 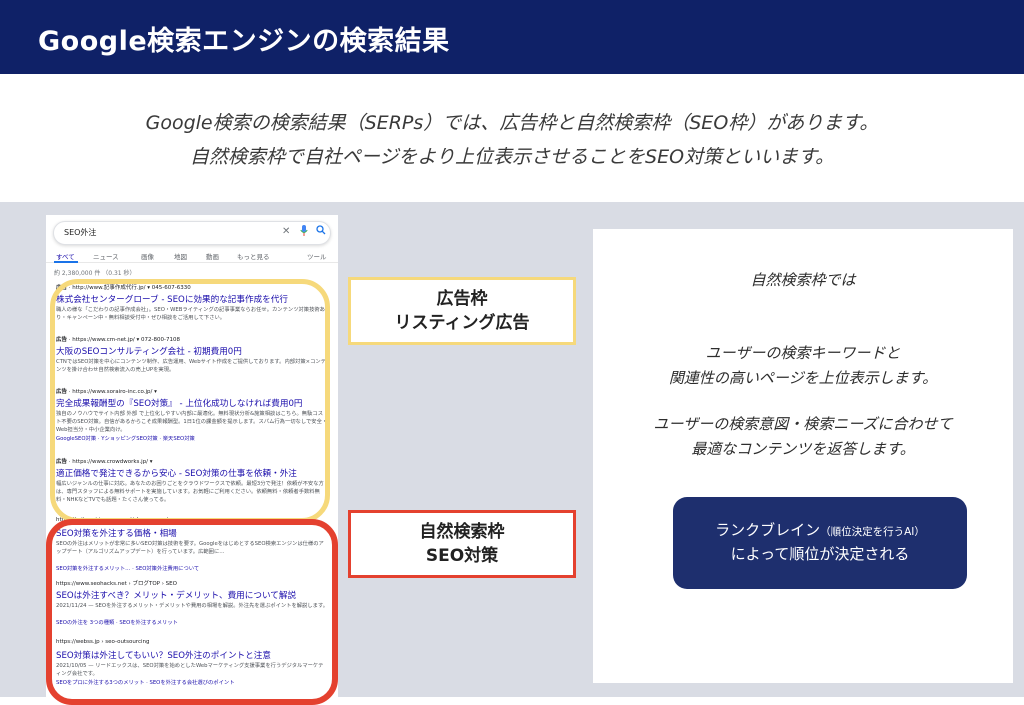 What do you see at coordinates (286, 232) in the screenshot?
I see `clear-icon: ✕` at bounding box center [286, 232].